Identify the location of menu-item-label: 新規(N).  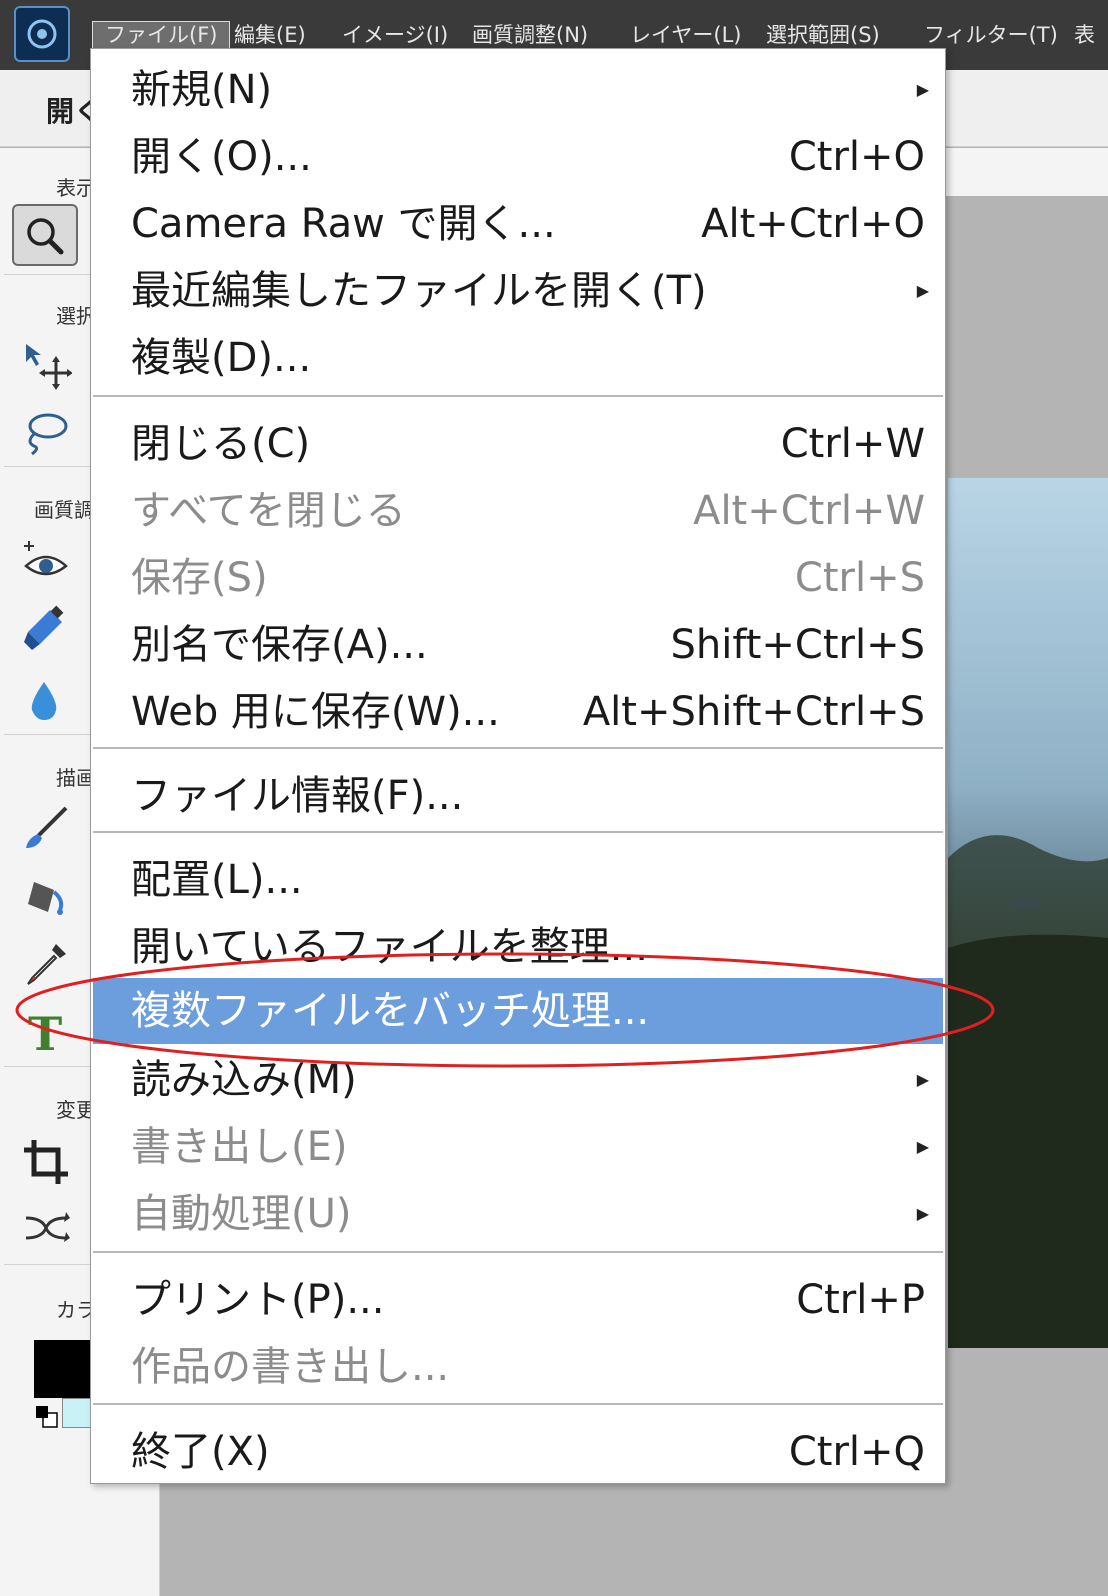
(202, 90).